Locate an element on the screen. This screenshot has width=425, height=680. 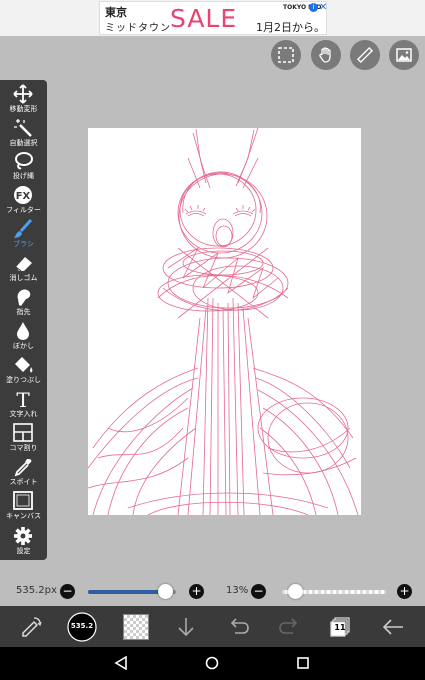
gear-icon is located at coordinates (23, 536).